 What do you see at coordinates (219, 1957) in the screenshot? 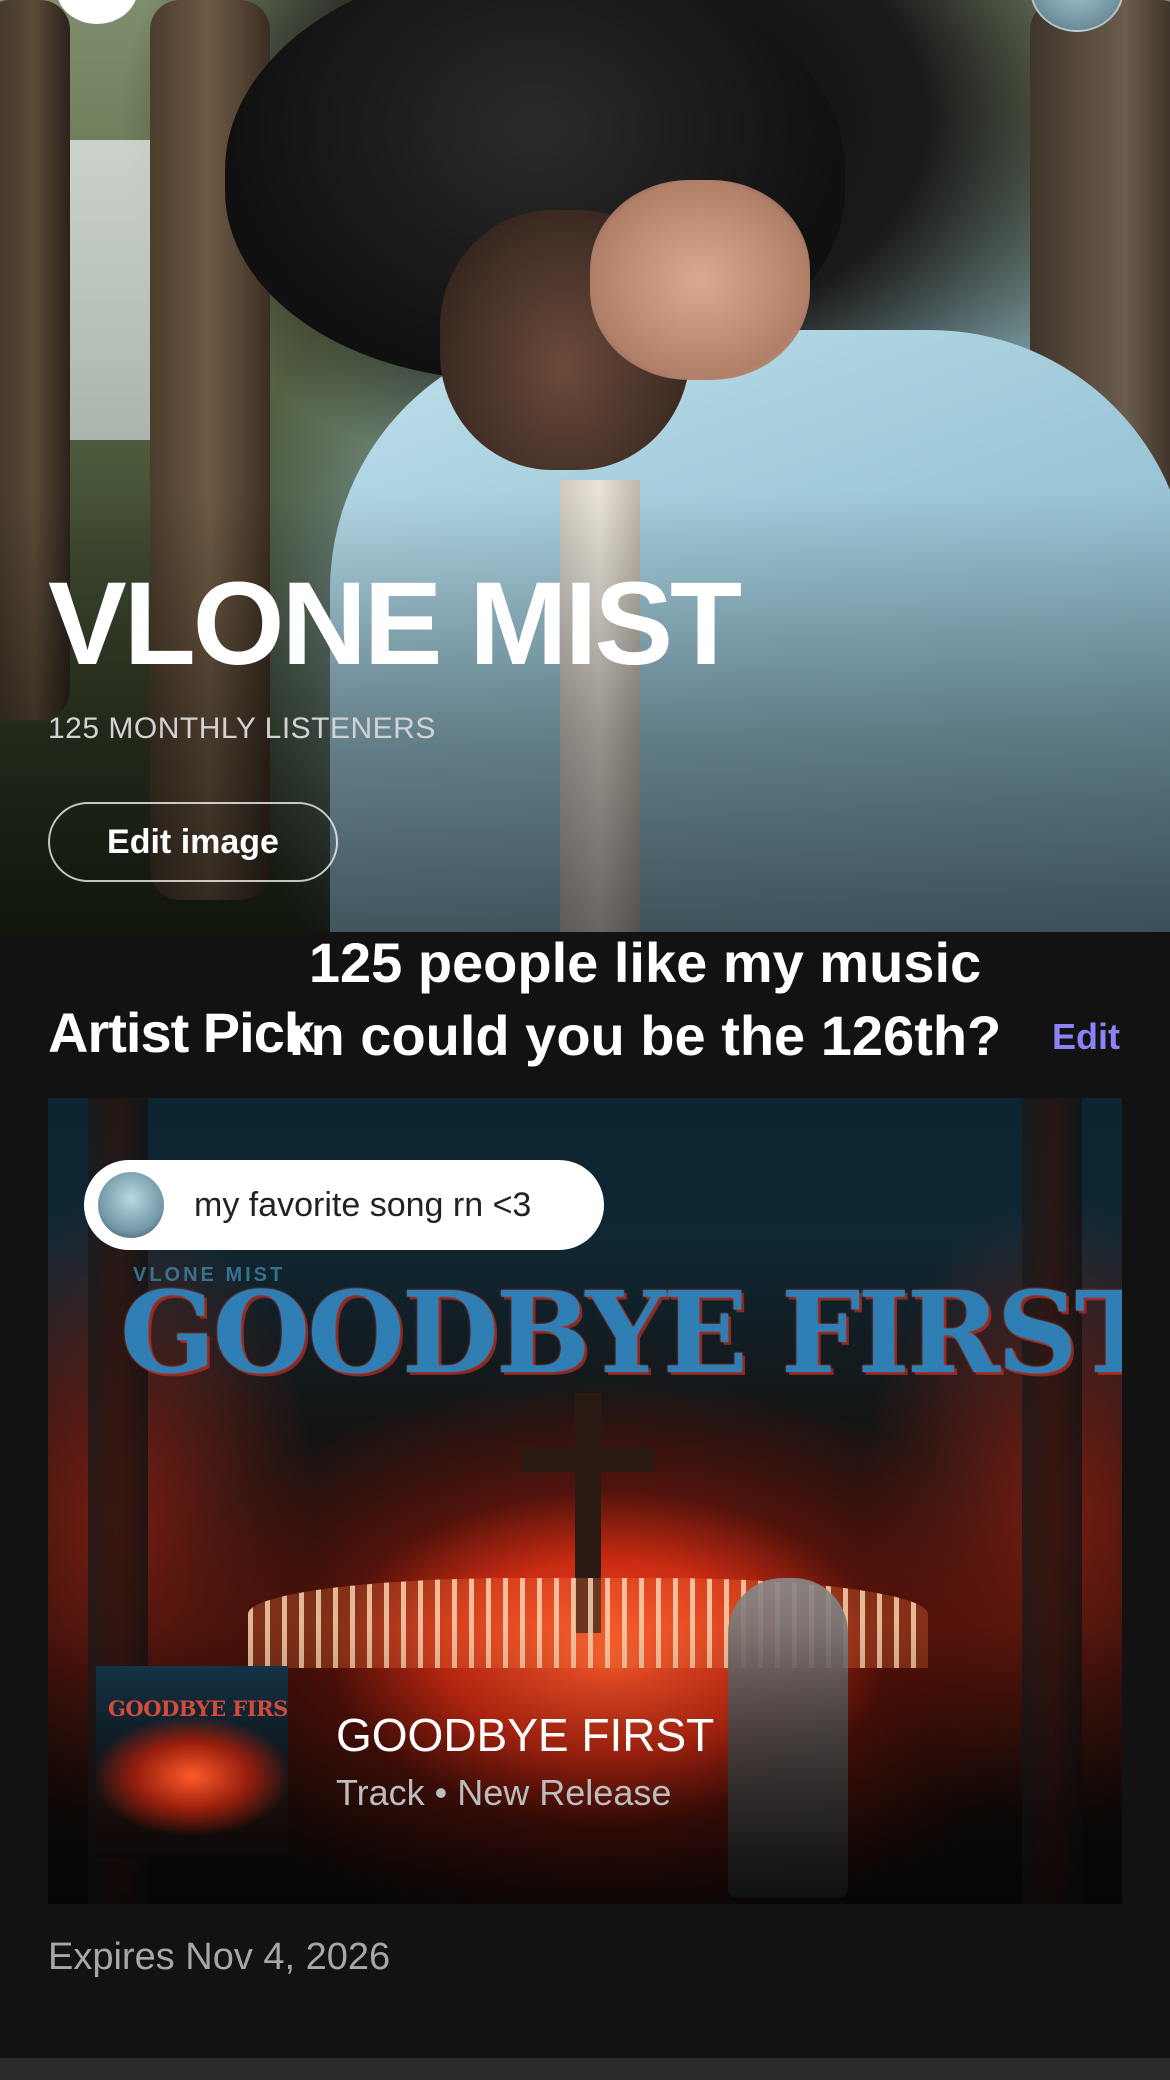
I see `expiry-date: Expires Nov 4, 2026` at bounding box center [219, 1957].